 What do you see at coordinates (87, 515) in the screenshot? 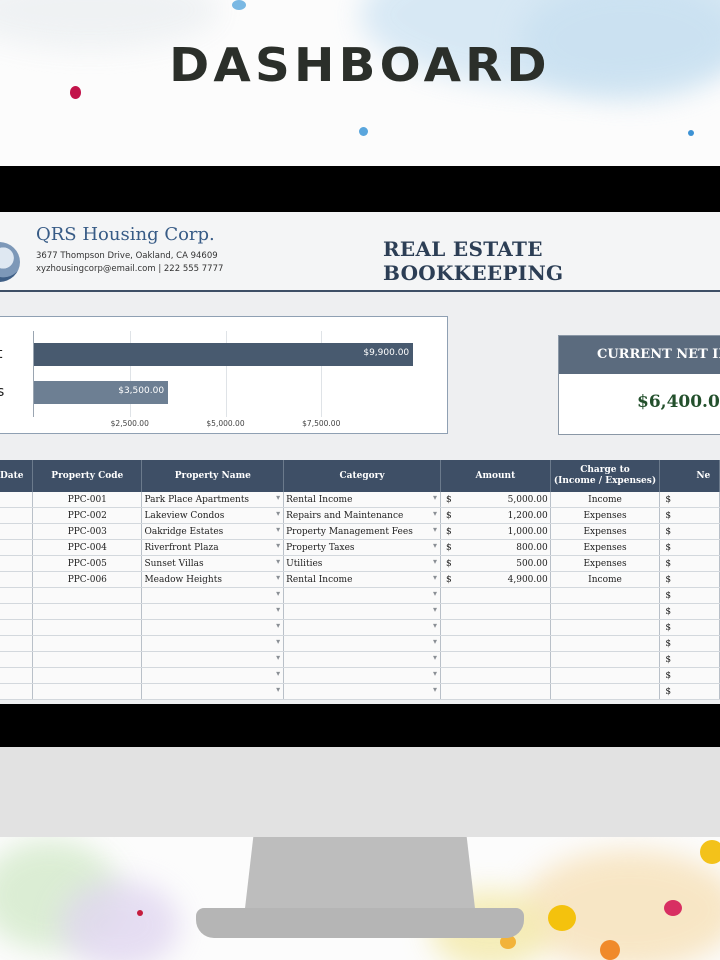
I see `property-code-cell: PPC-002` at bounding box center [87, 515].